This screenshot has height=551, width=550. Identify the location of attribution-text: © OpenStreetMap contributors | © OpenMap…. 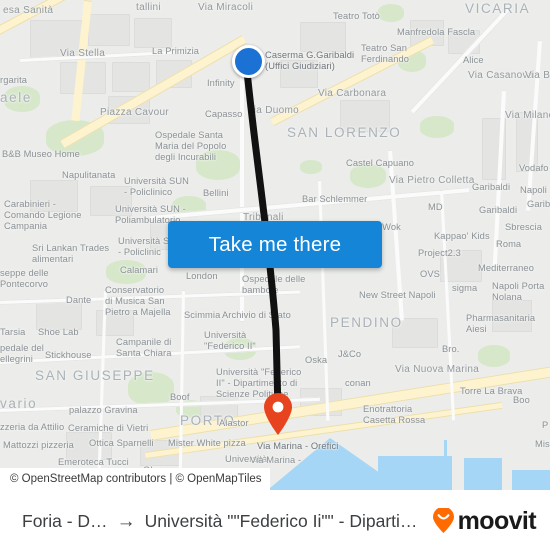
(136, 479).